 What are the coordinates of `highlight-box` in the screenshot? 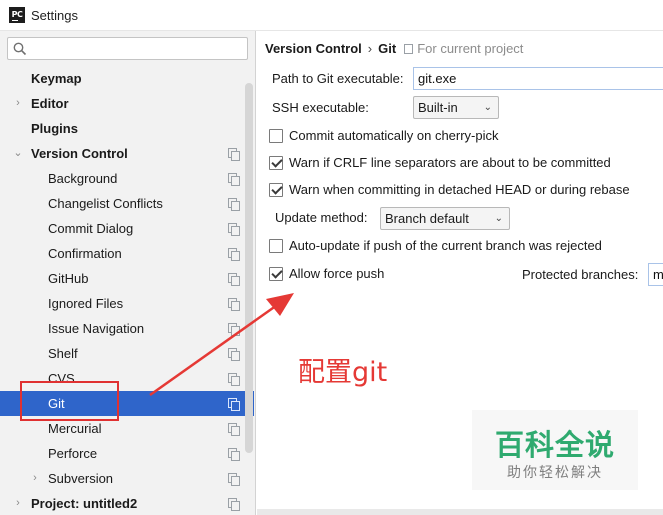 It's located at (69, 401).